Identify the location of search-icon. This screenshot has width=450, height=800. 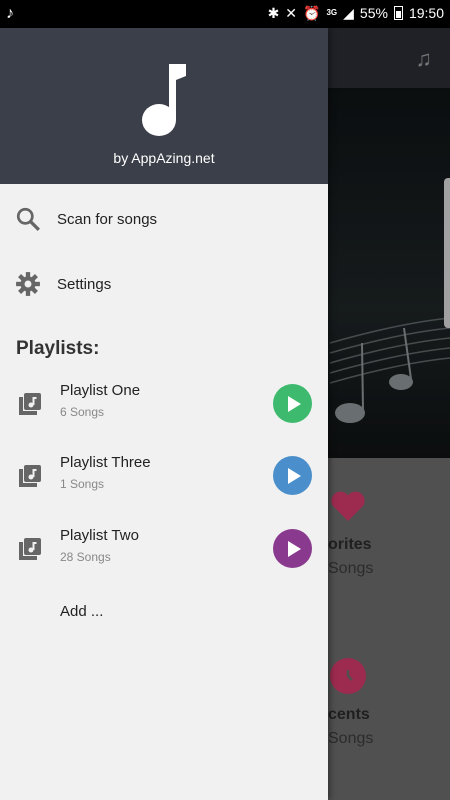
(28, 219).